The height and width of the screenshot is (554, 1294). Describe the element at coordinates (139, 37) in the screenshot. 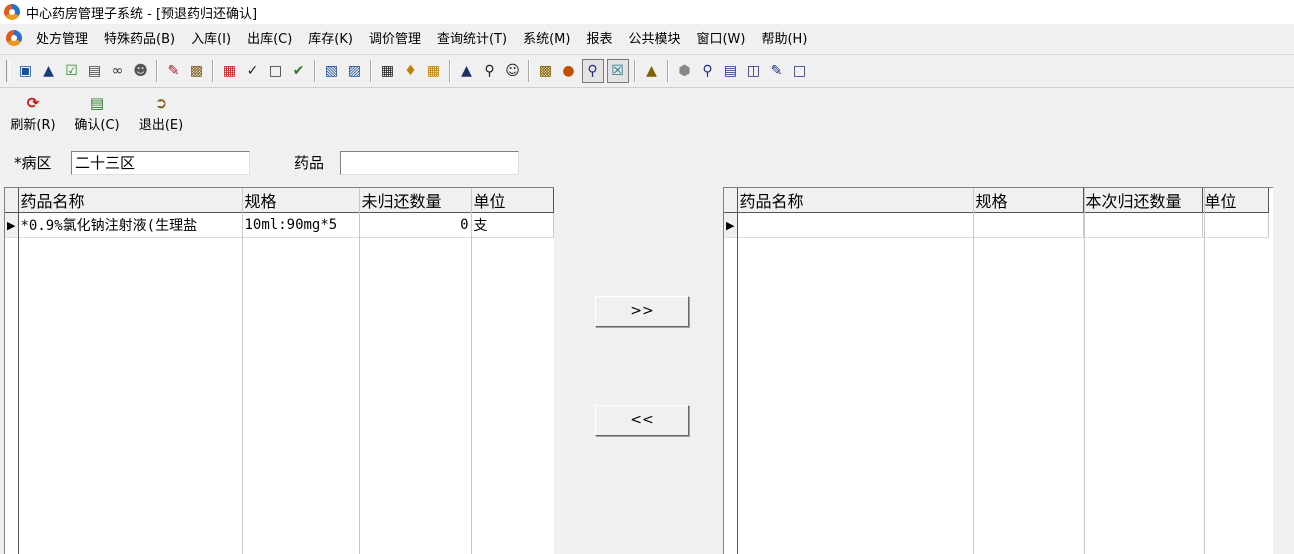

I see `menu-special-drugs: 特殊药品(B)` at that location.